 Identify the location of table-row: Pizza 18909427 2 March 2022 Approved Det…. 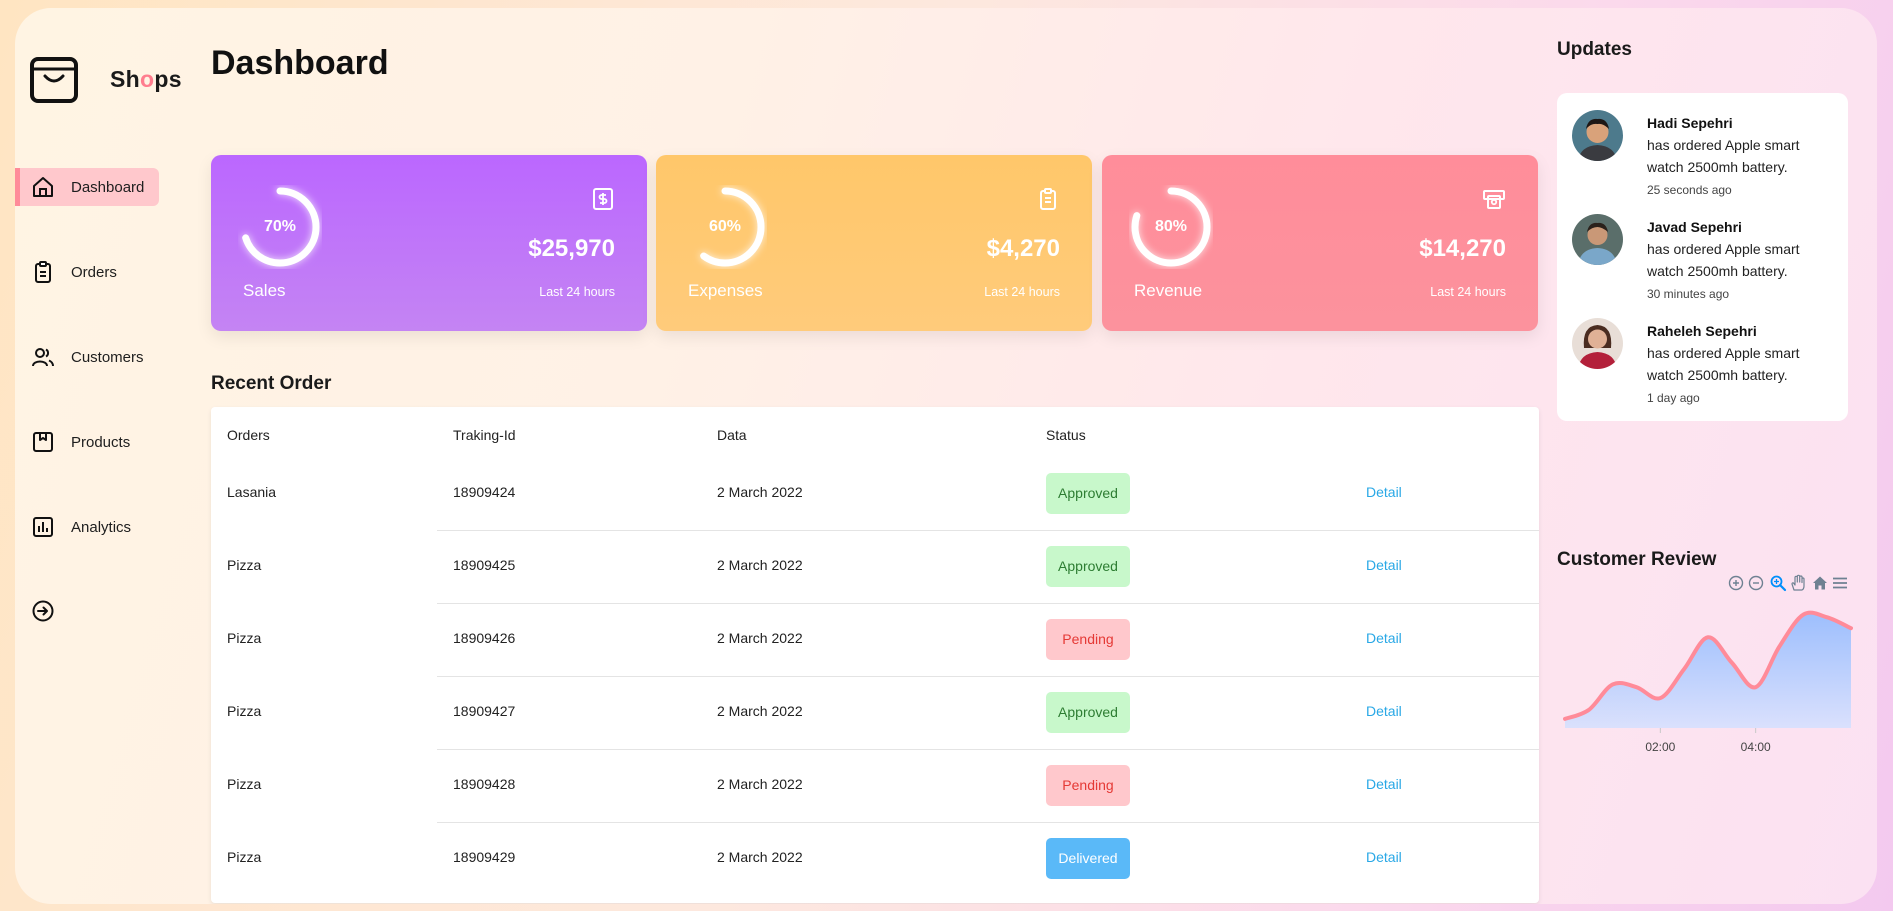
(875, 713).